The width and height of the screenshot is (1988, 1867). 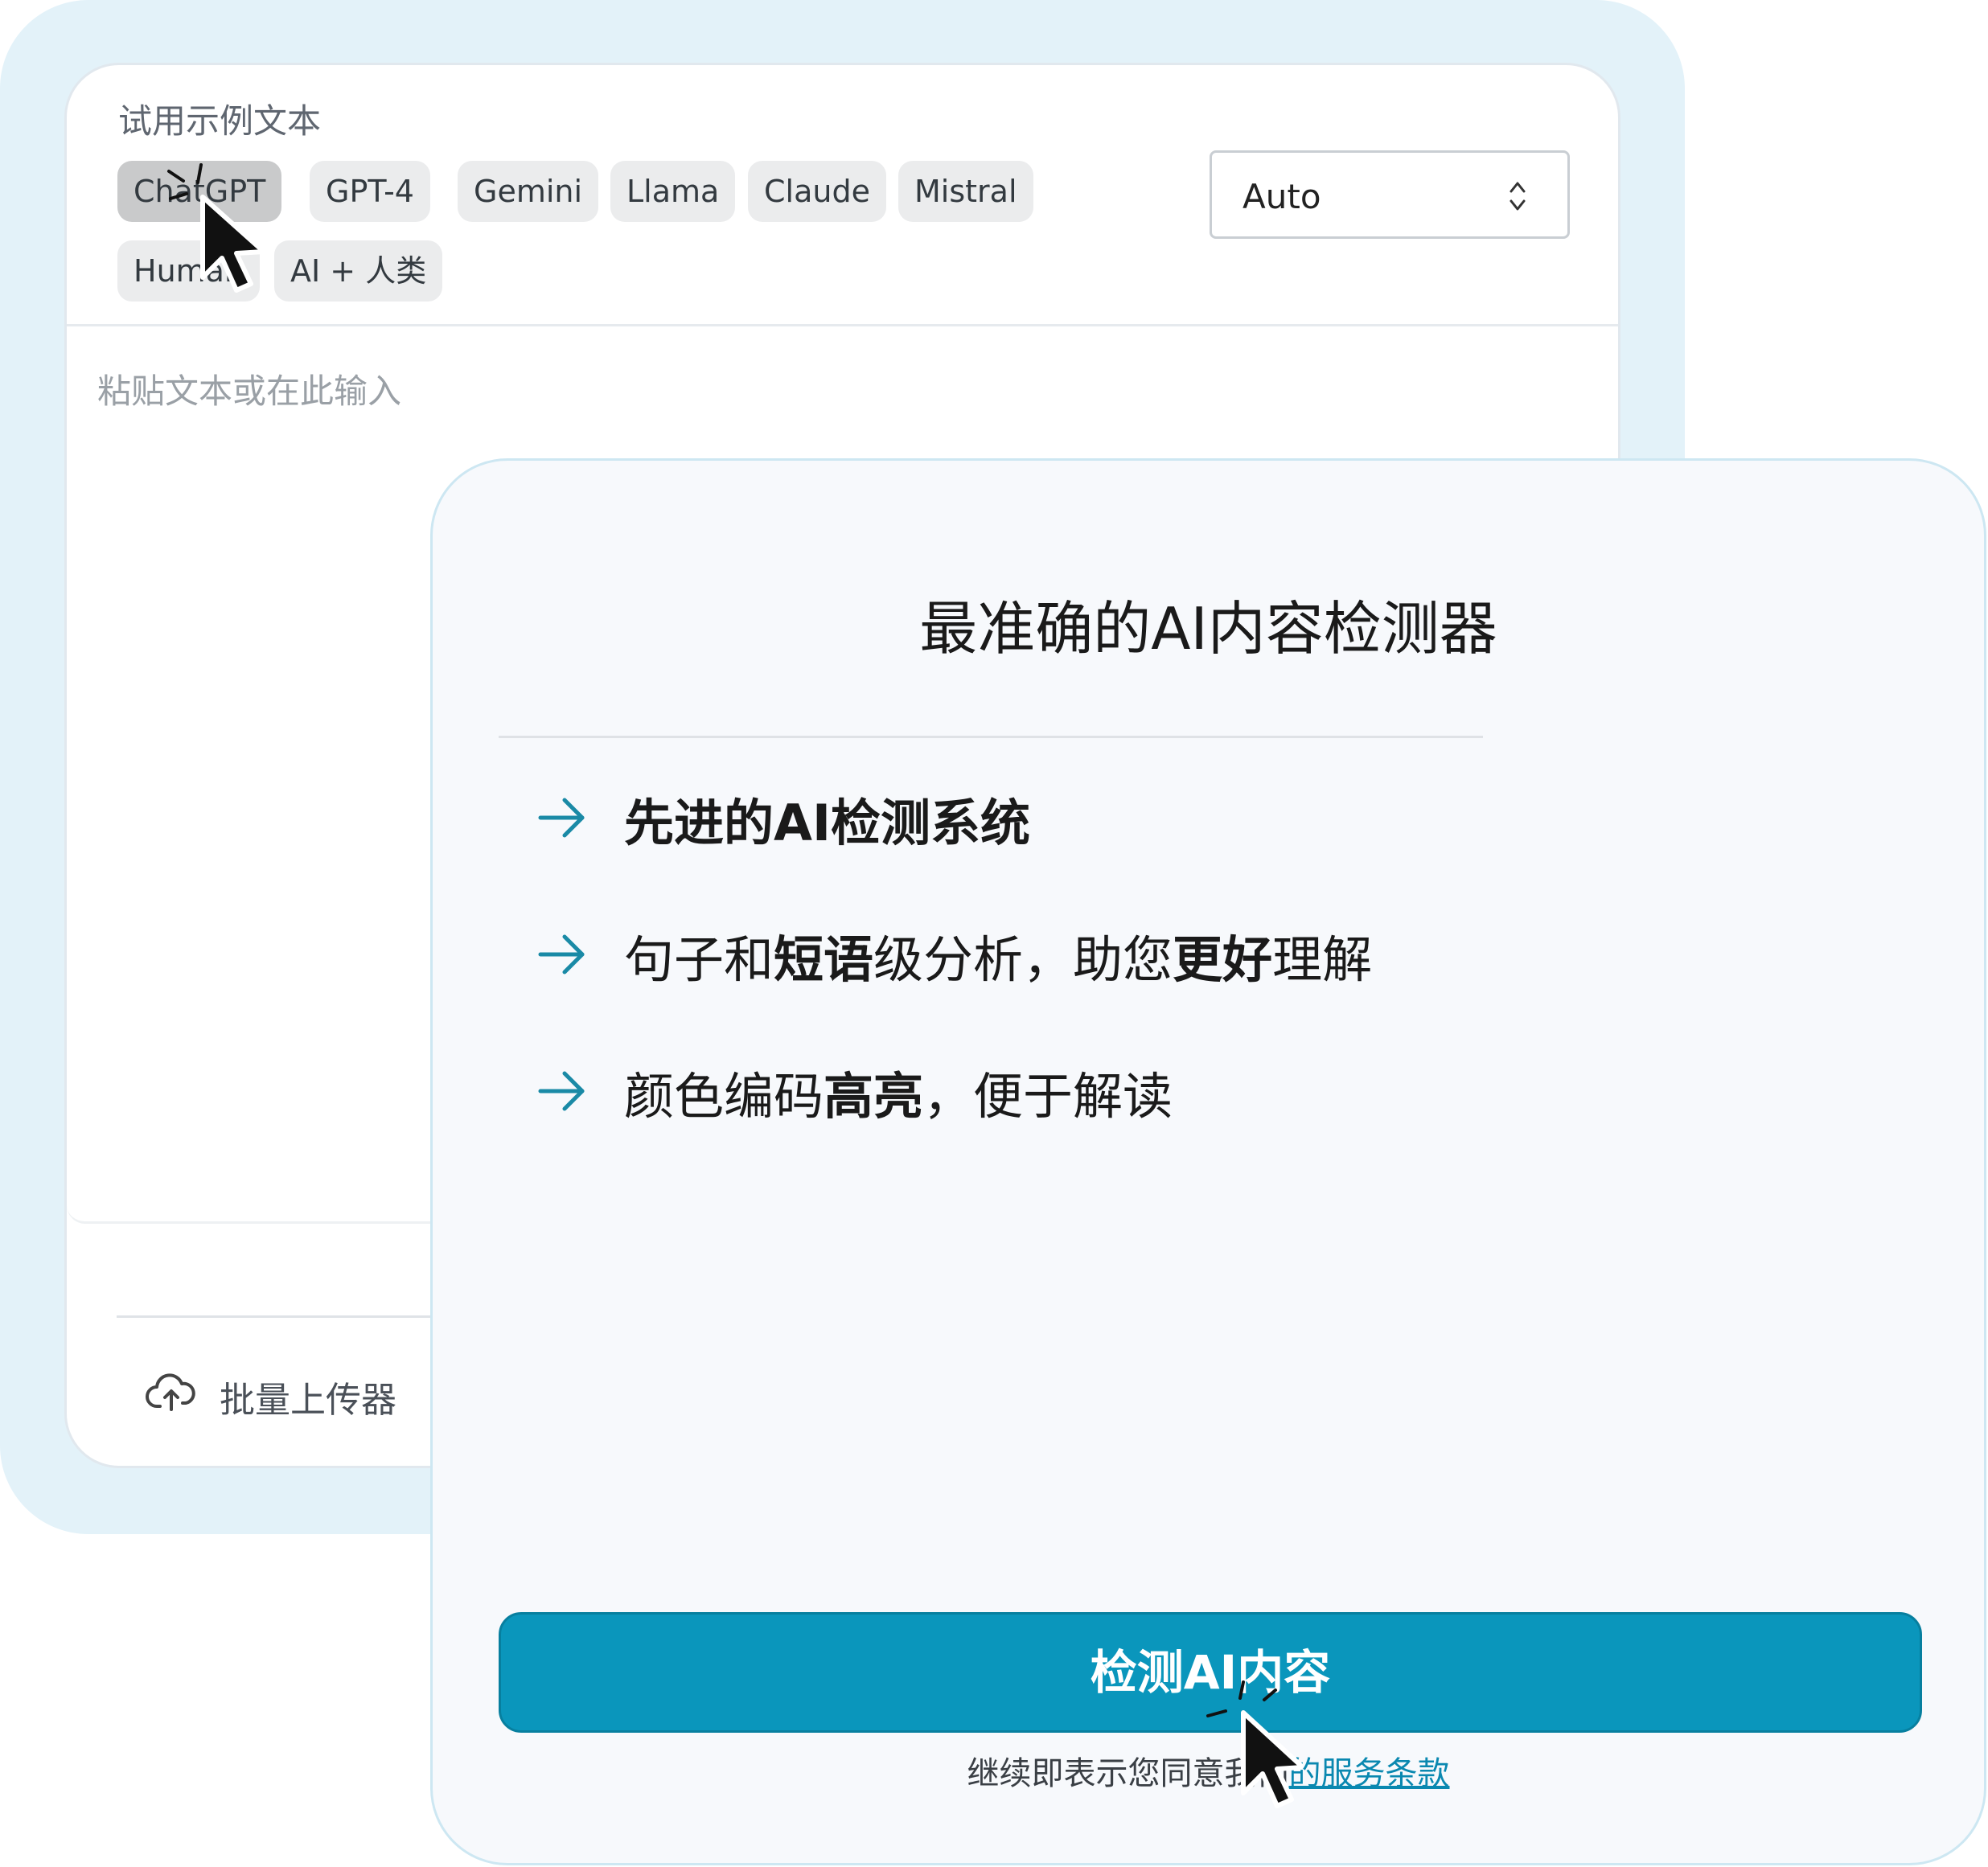 I want to click on feature-text: 句子和短语级分析，助您更好理解, so click(x=998, y=955).